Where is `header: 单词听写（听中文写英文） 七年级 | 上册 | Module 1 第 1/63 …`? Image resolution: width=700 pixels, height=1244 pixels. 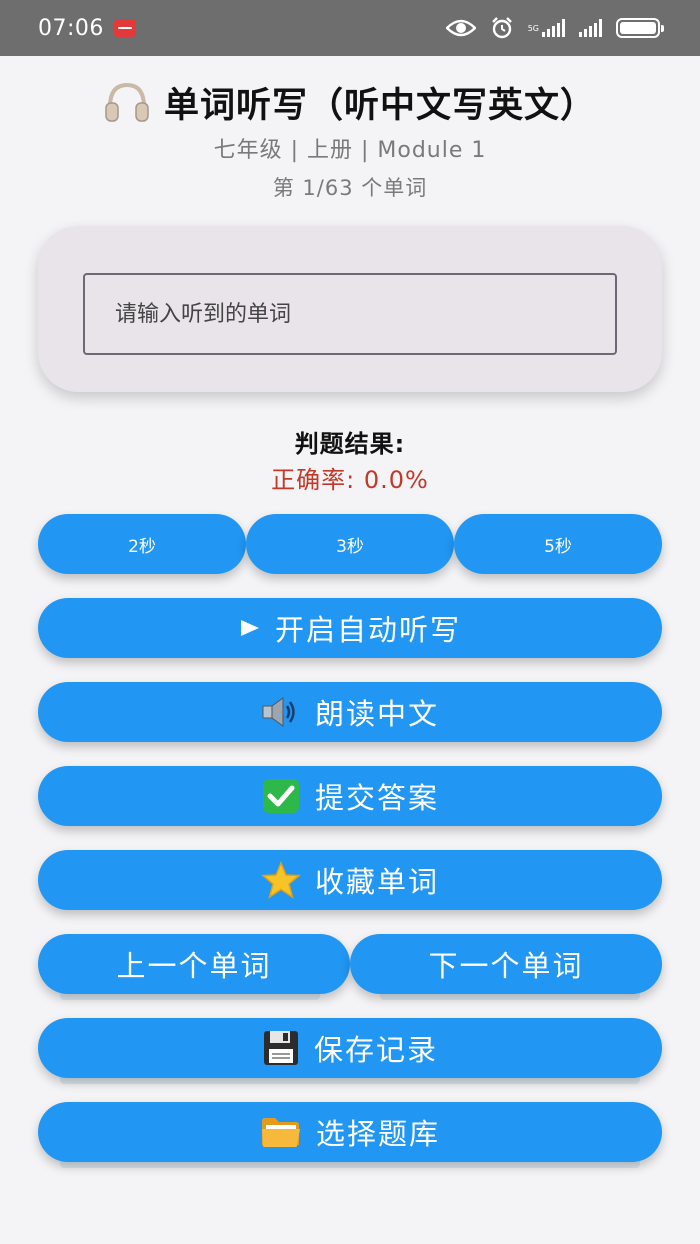 header: 单词听写（听中文写英文） 七年级 | 上册 | Module 1 第 1/63 … is located at coordinates (350, 129).